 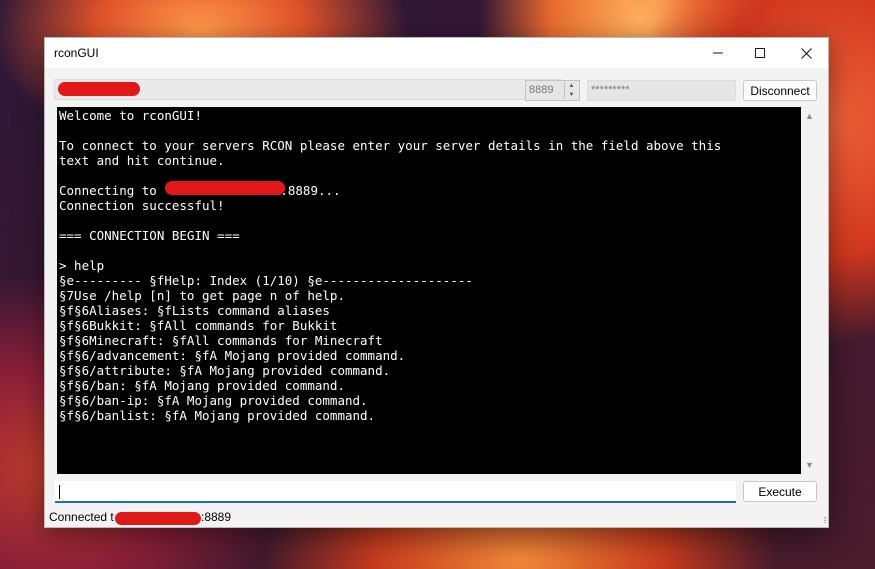 I want to click on maximize-button, so click(x=760, y=53).